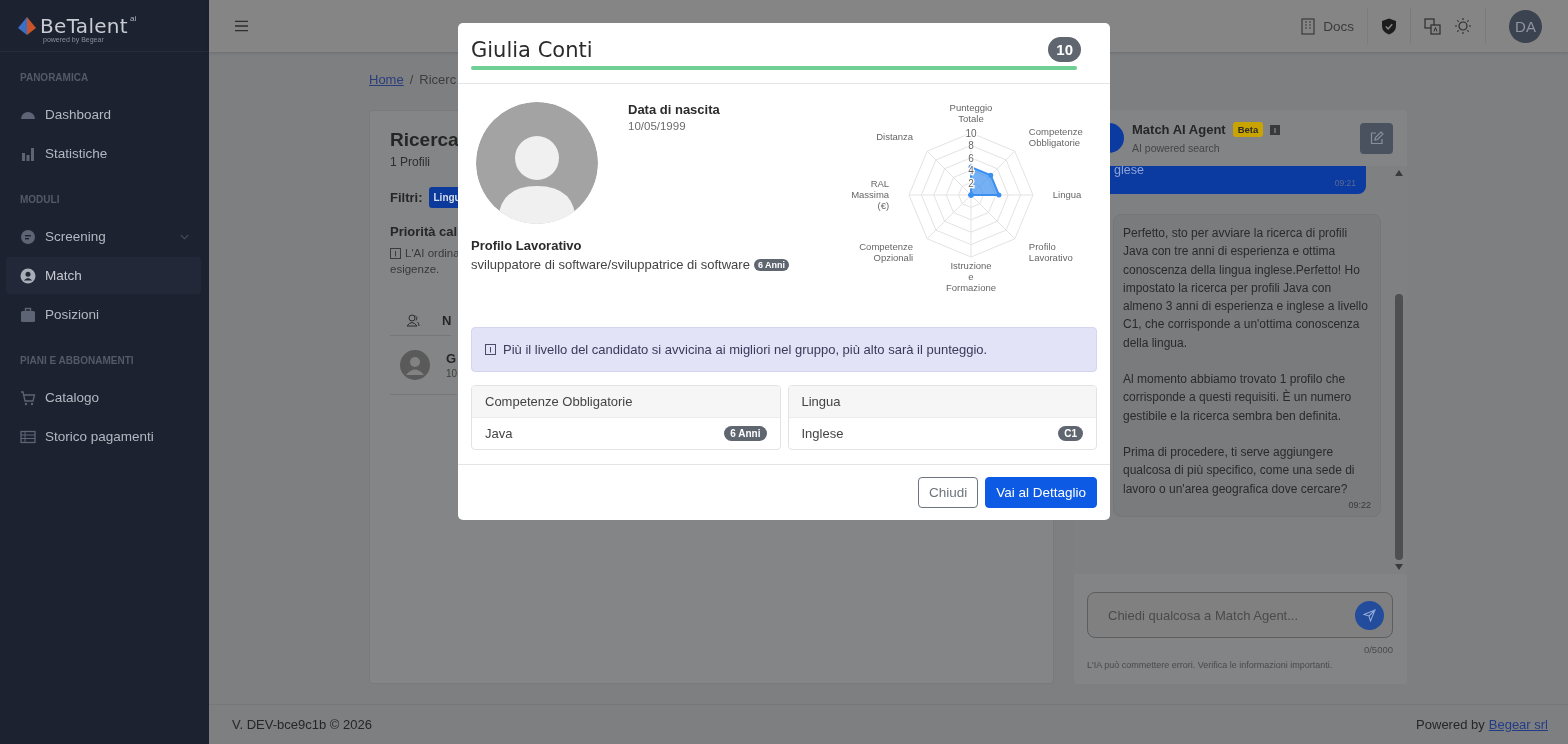 The width and height of the screenshot is (1568, 744). Describe the element at coordinates (103, 397) in the screenshot. I see `sidebar-item: Catalogo` at that location.